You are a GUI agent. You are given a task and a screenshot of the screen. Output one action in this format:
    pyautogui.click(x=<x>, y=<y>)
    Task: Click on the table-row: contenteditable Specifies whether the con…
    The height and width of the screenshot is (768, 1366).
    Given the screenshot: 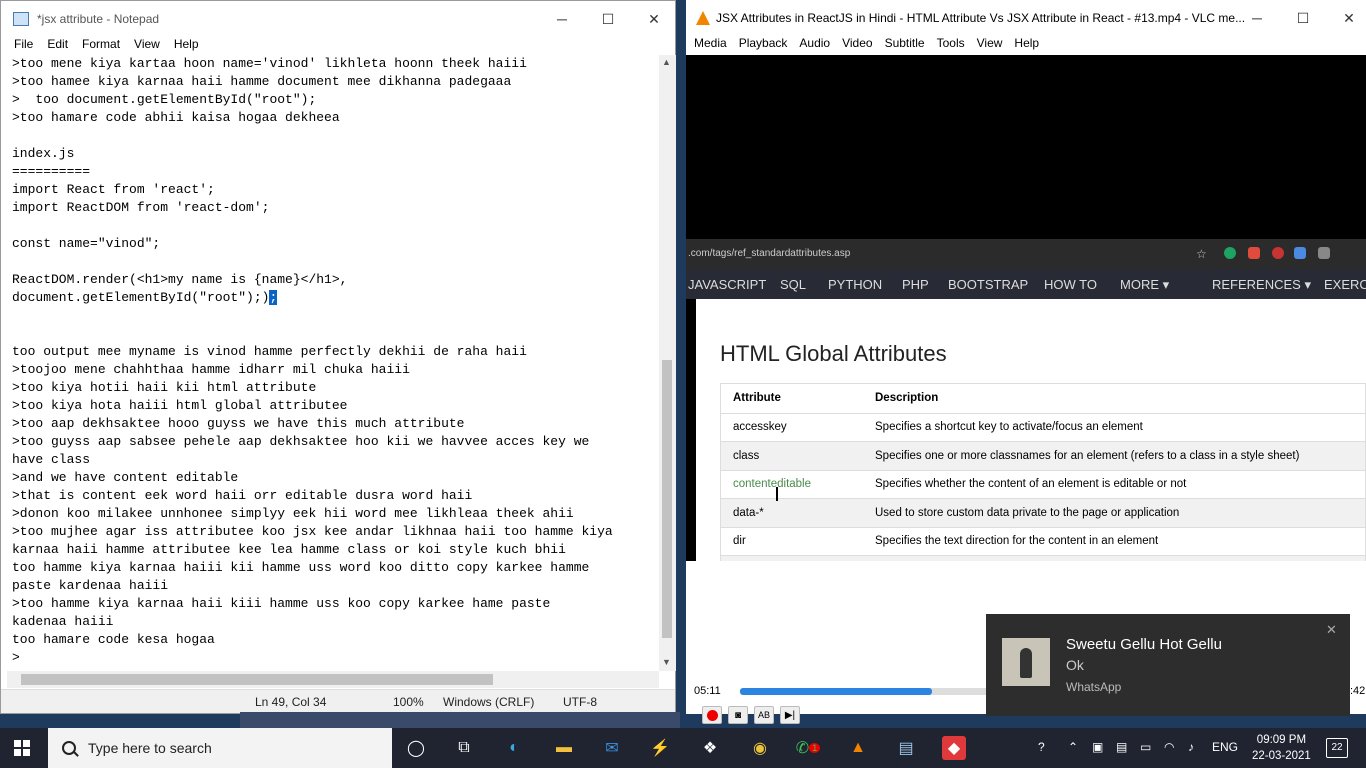 What is the action you would take?
    pyautogui.click(x=1043, y=484)
    